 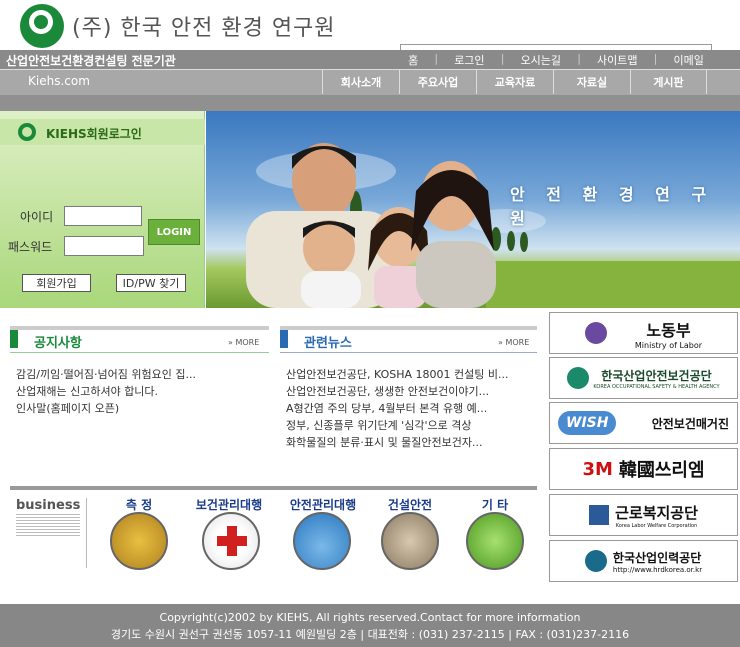 I want to click on login-button: LOGIN, so click(x=174, y=232).